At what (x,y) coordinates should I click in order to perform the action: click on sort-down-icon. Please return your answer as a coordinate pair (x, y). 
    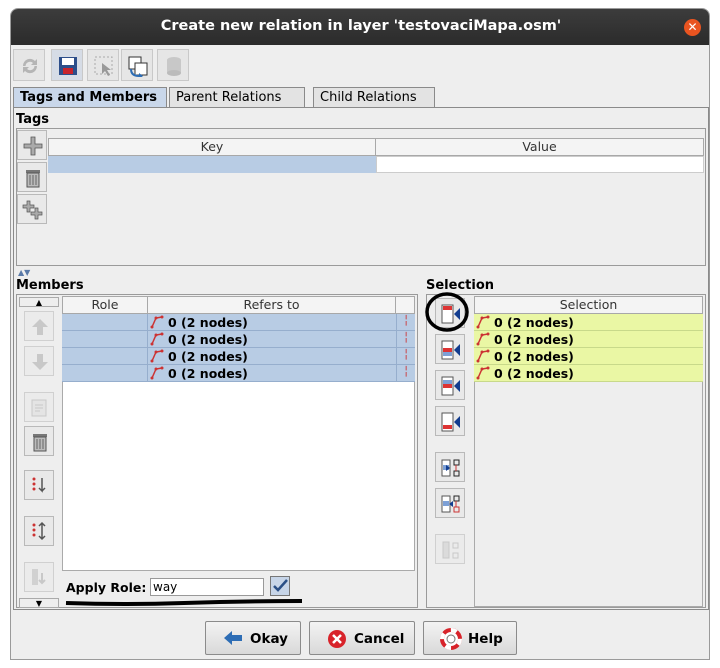
    Looking at the image, I should click on (39, 485).